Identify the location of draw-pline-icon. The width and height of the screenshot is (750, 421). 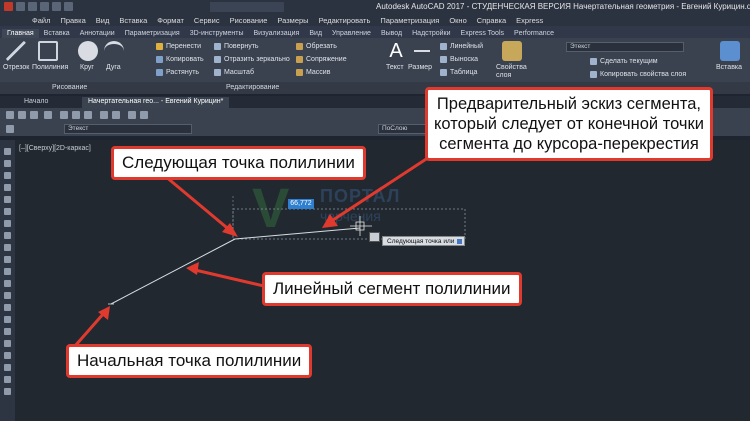
(7, 175).